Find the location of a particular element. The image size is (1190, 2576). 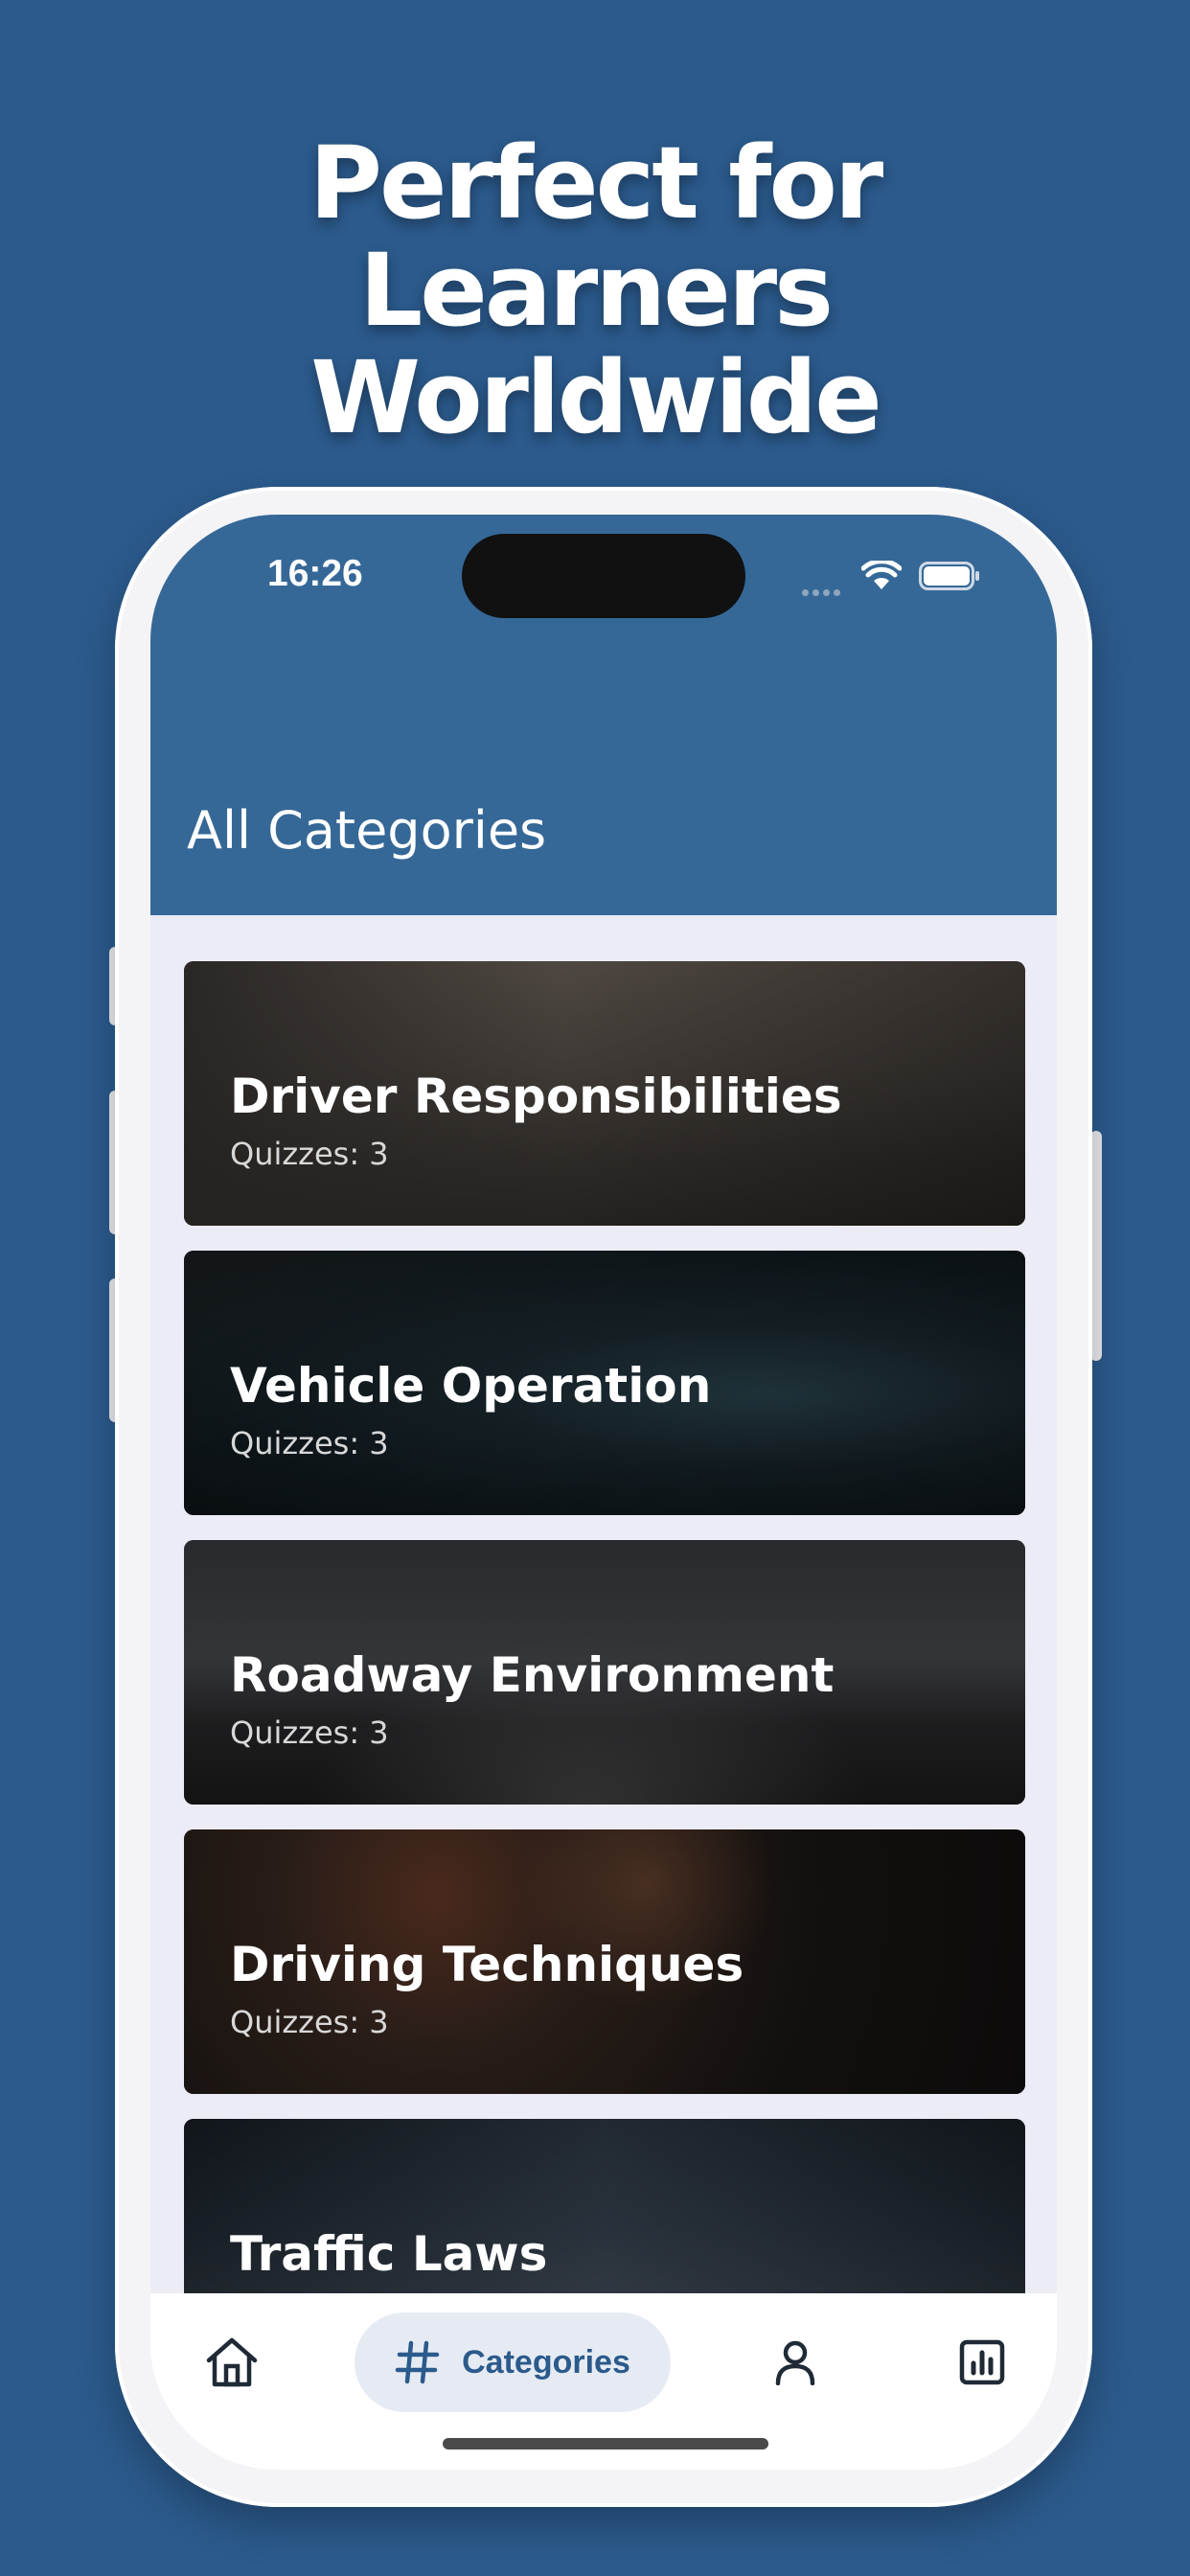

person-icon is located at coordinates (795, 2363).